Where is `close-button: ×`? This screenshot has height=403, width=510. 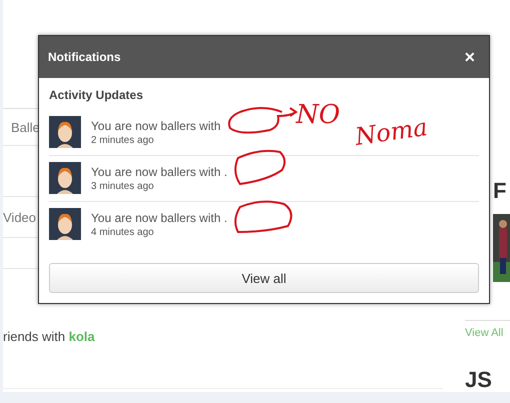
close-button: × is located at coordinates (469, 57).